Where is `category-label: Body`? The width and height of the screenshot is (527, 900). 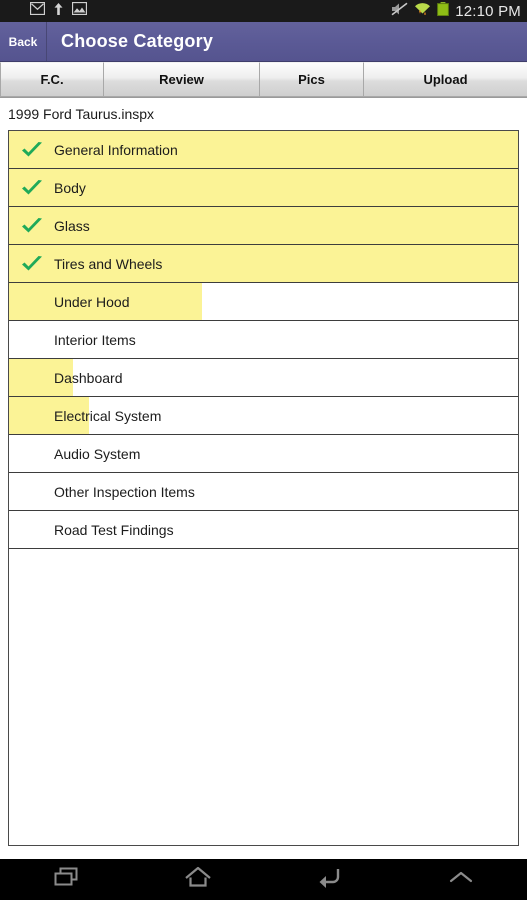
category-label: Body is located at coordinates (70, 187).